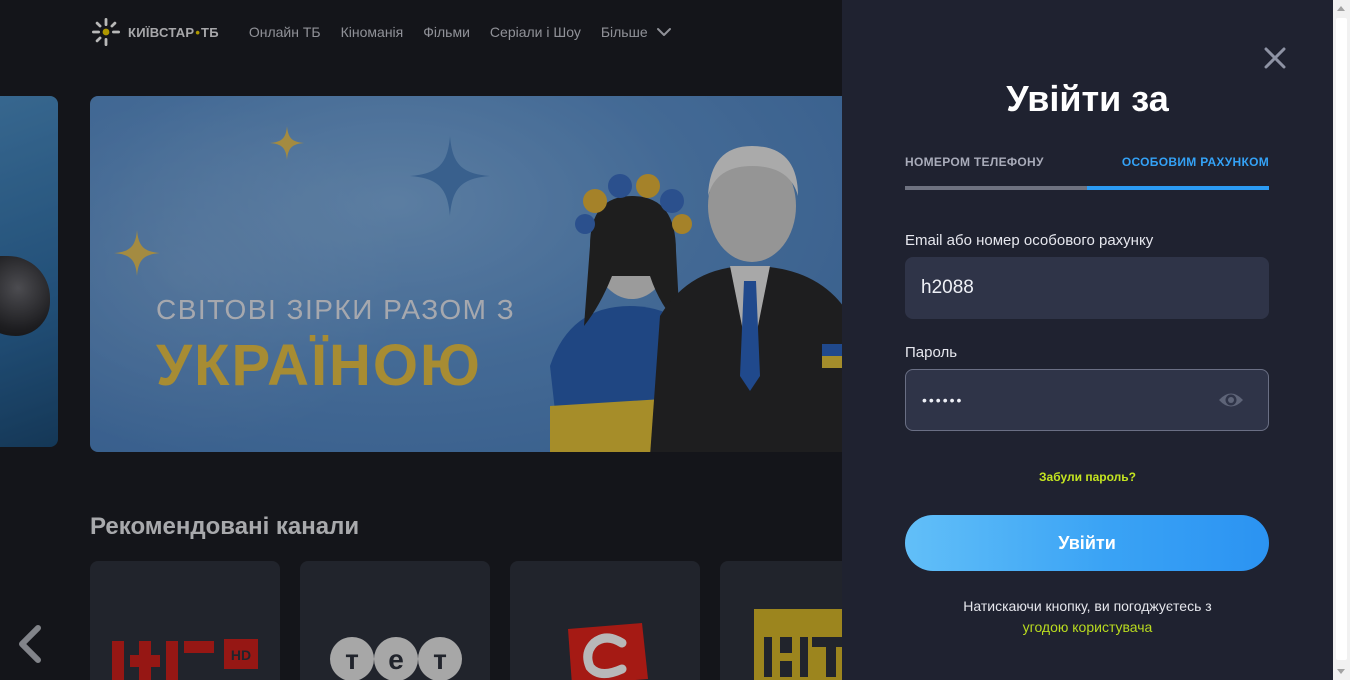 The image size is (1350, 680). I want to click on email-field-value: h2088, so click(947, 287).